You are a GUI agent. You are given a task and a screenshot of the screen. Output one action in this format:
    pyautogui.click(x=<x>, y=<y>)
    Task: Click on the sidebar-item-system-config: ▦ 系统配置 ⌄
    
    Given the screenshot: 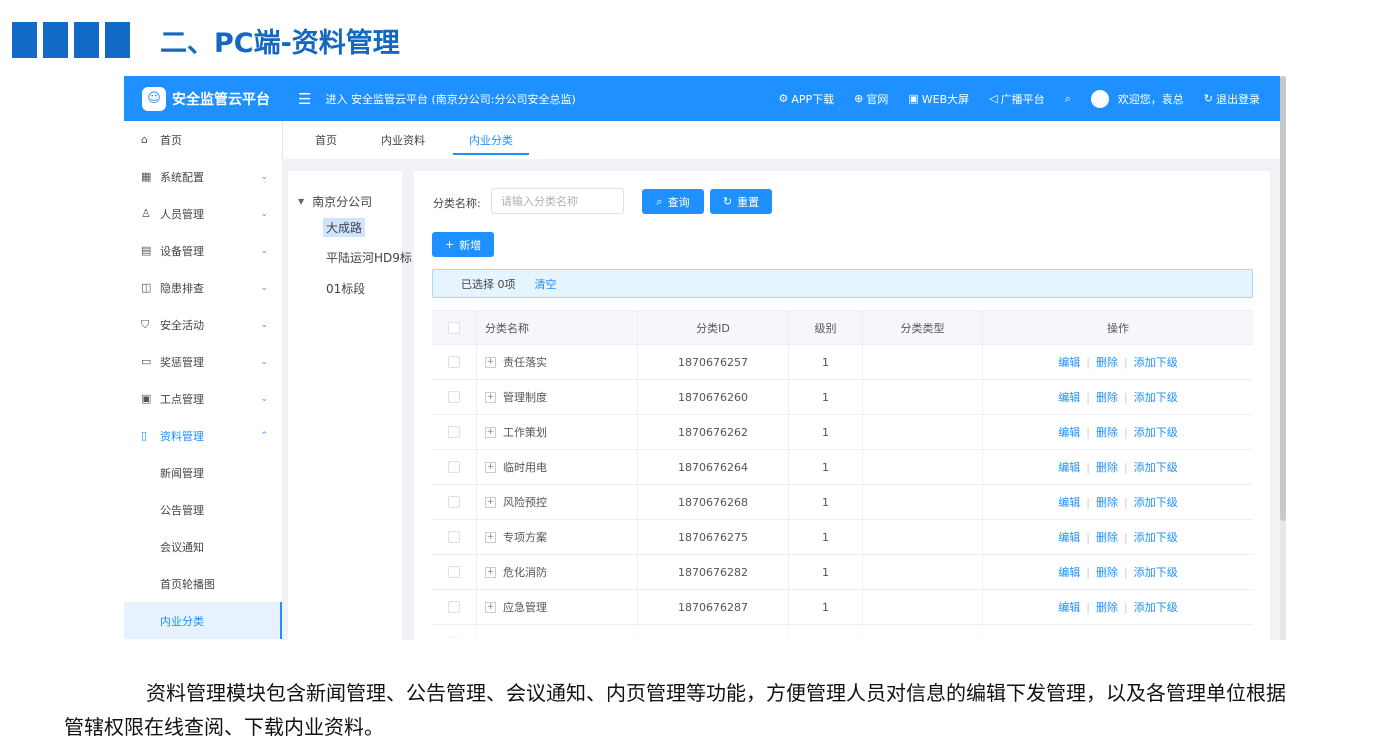 What is the action you would take?
    pyautogui.click(x=203, y=176)
    